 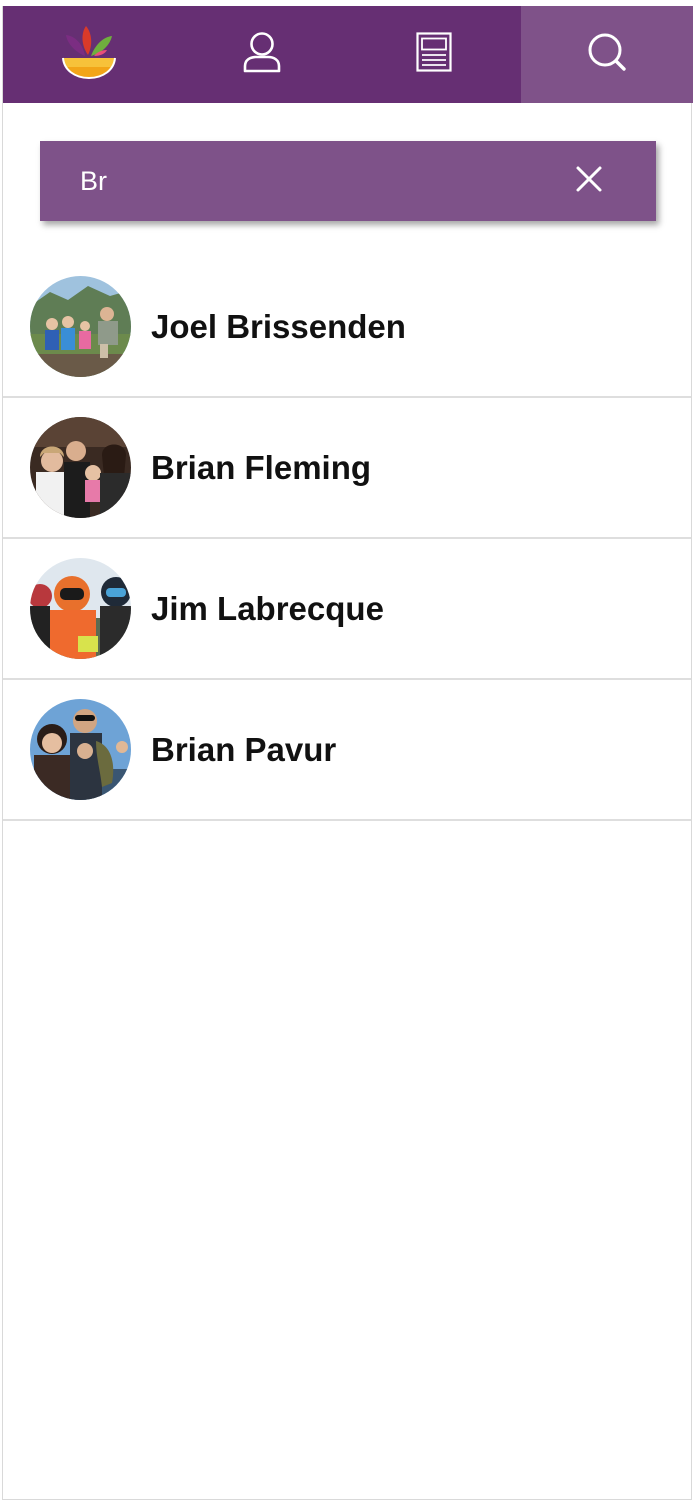 I want to click on list-item: Brian Fleming, so click(x=347, y=468).